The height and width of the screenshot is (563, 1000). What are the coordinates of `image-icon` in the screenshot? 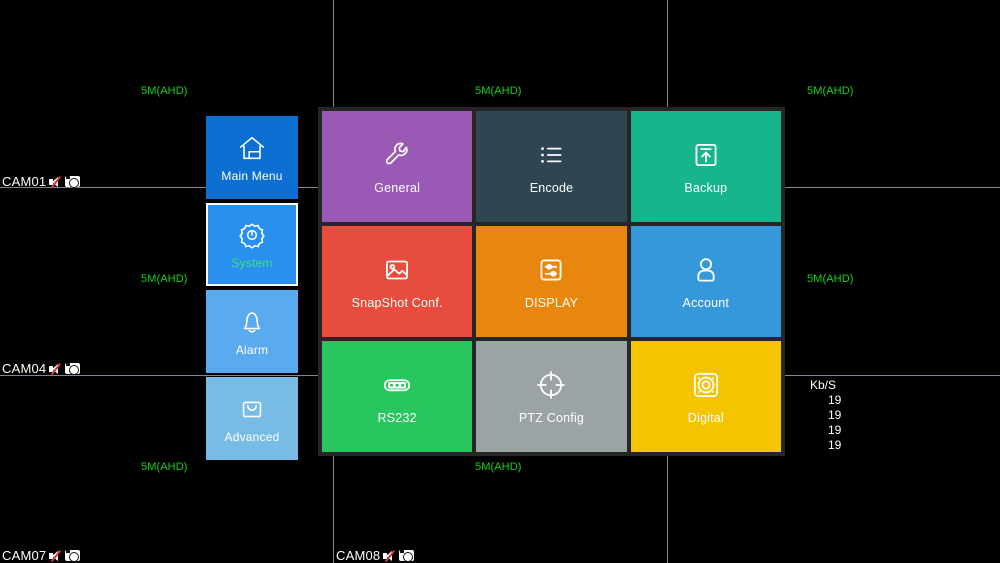 It's located at (397, 270).